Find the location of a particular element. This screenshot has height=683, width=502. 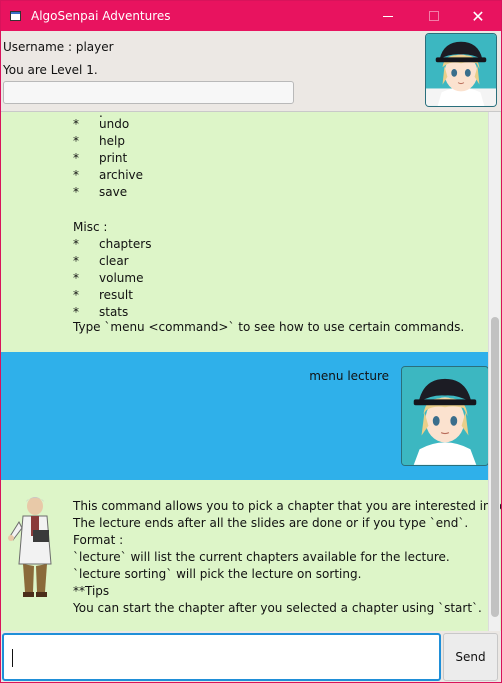

close-button: ✕ is located at coordinates (478, 16).